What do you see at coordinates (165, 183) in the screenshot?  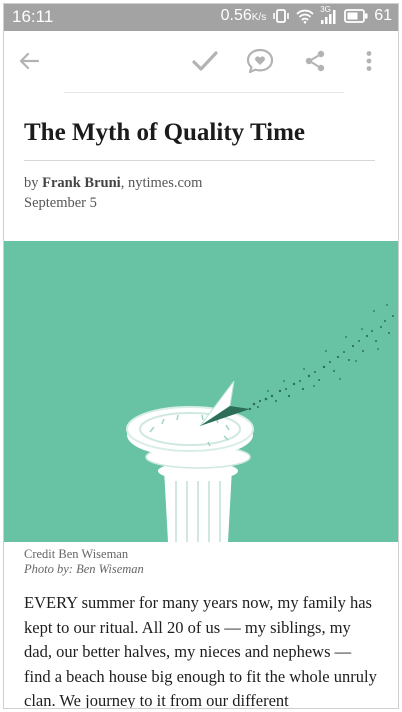 I see `article-source: nytimes.com` at bounding box center [165, 183].